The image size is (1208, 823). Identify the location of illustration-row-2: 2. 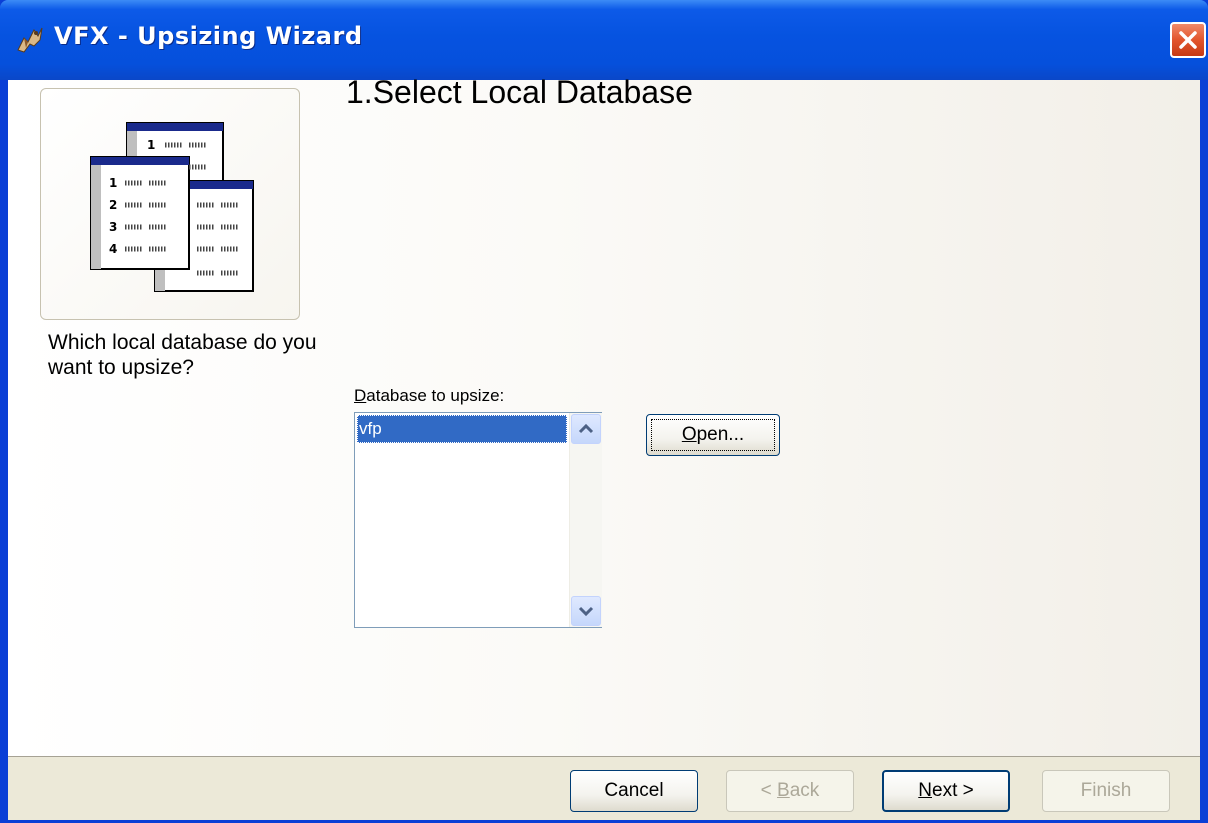
(113, 205).